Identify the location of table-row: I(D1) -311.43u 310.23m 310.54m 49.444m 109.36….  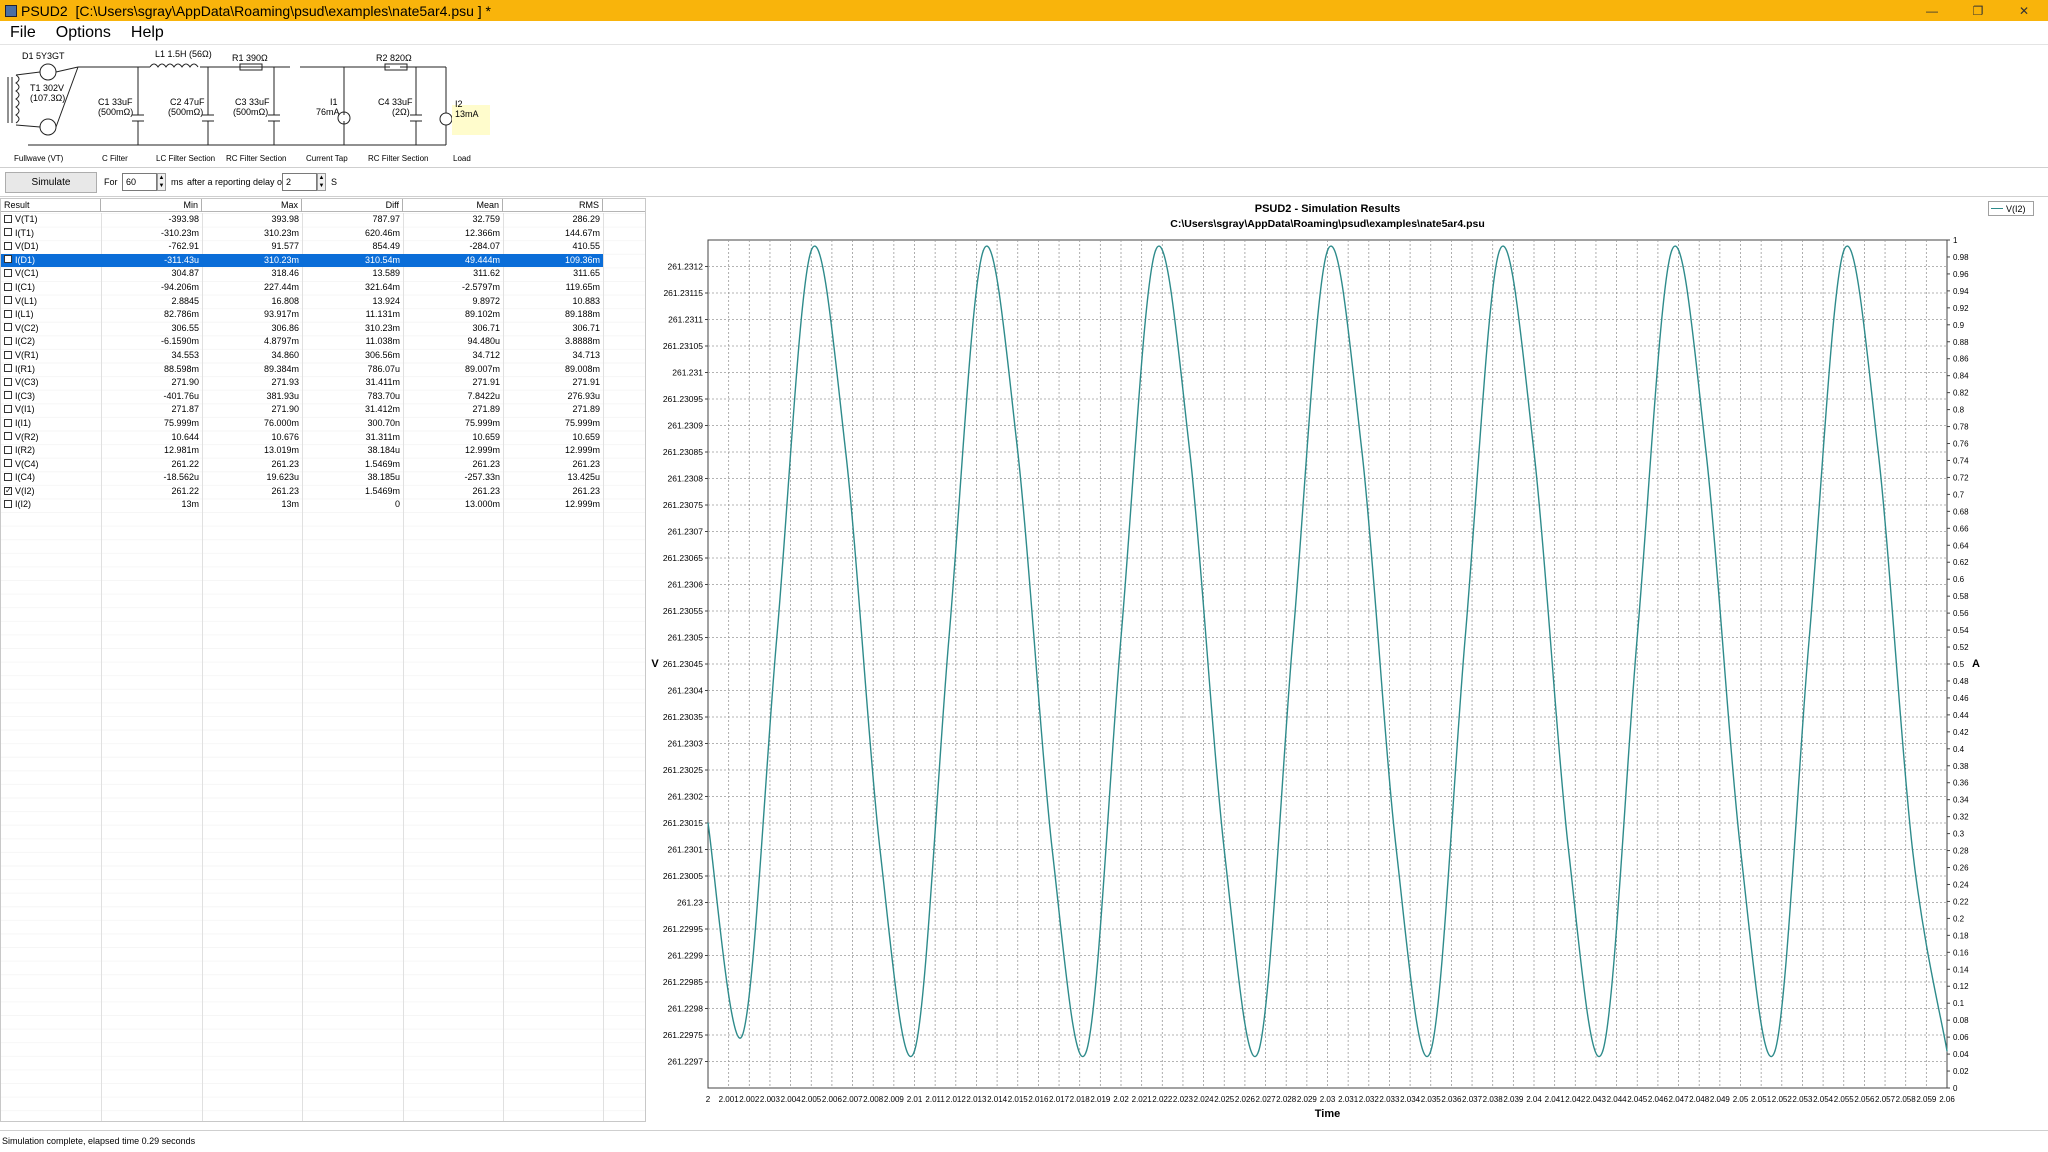
(323, 260).